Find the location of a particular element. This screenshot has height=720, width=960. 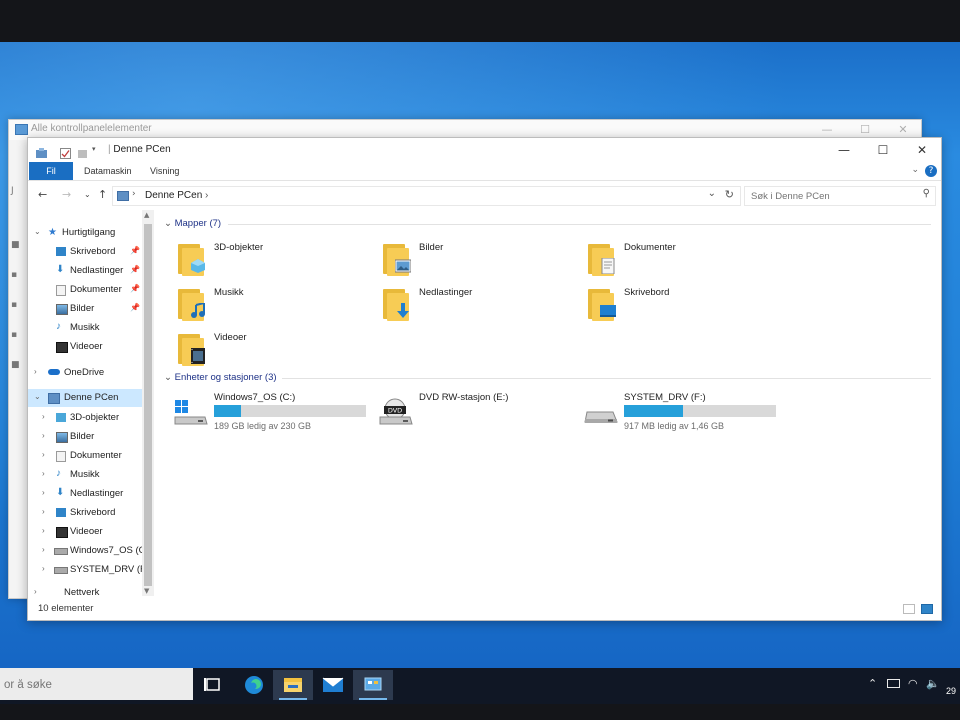

nav-pc-item: › ⬇ Nedlastinger is located at coordinates (85, 494).